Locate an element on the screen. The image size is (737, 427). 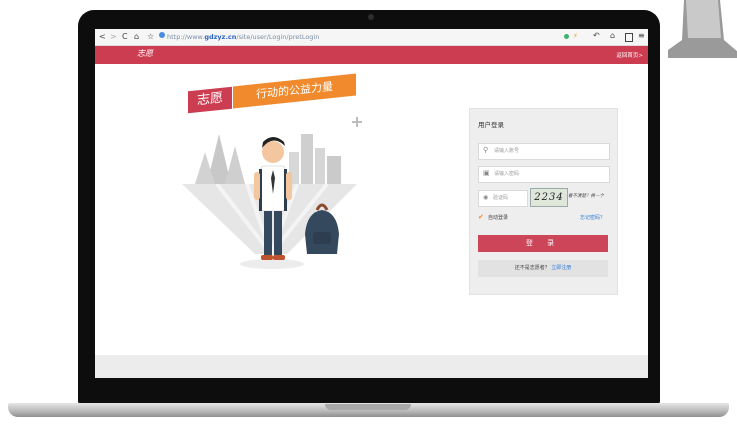
webcam is located at coordinates (371, 17).